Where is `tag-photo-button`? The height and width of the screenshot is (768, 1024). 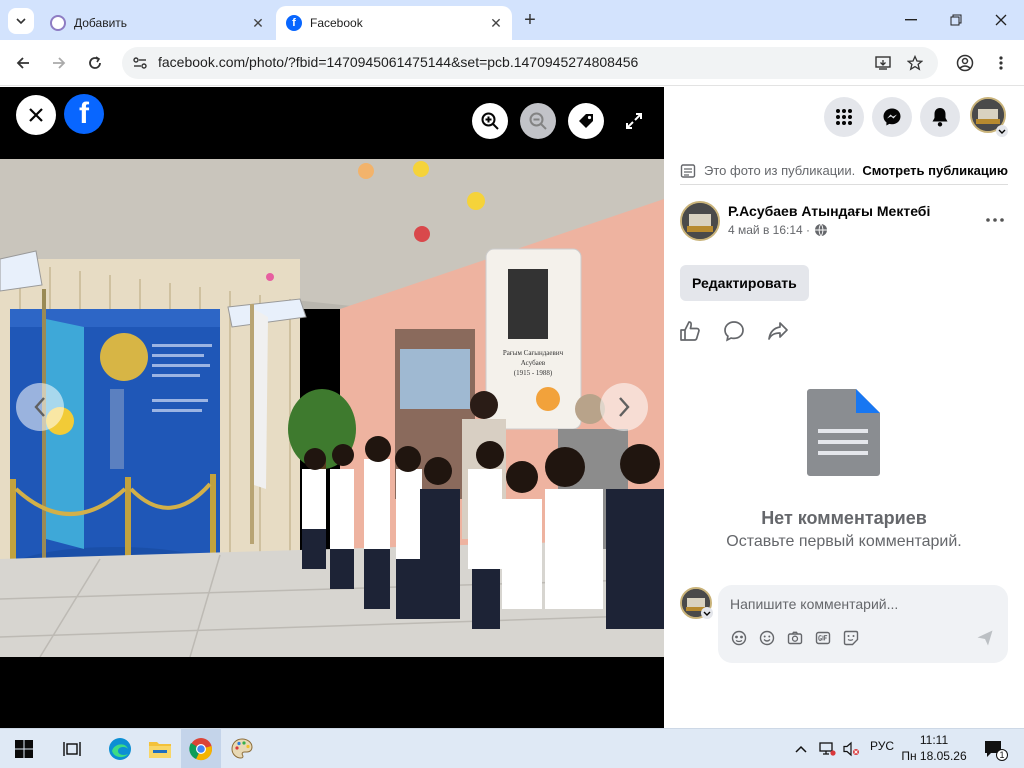 tag-photo-button is located at coordinates (586, 121).